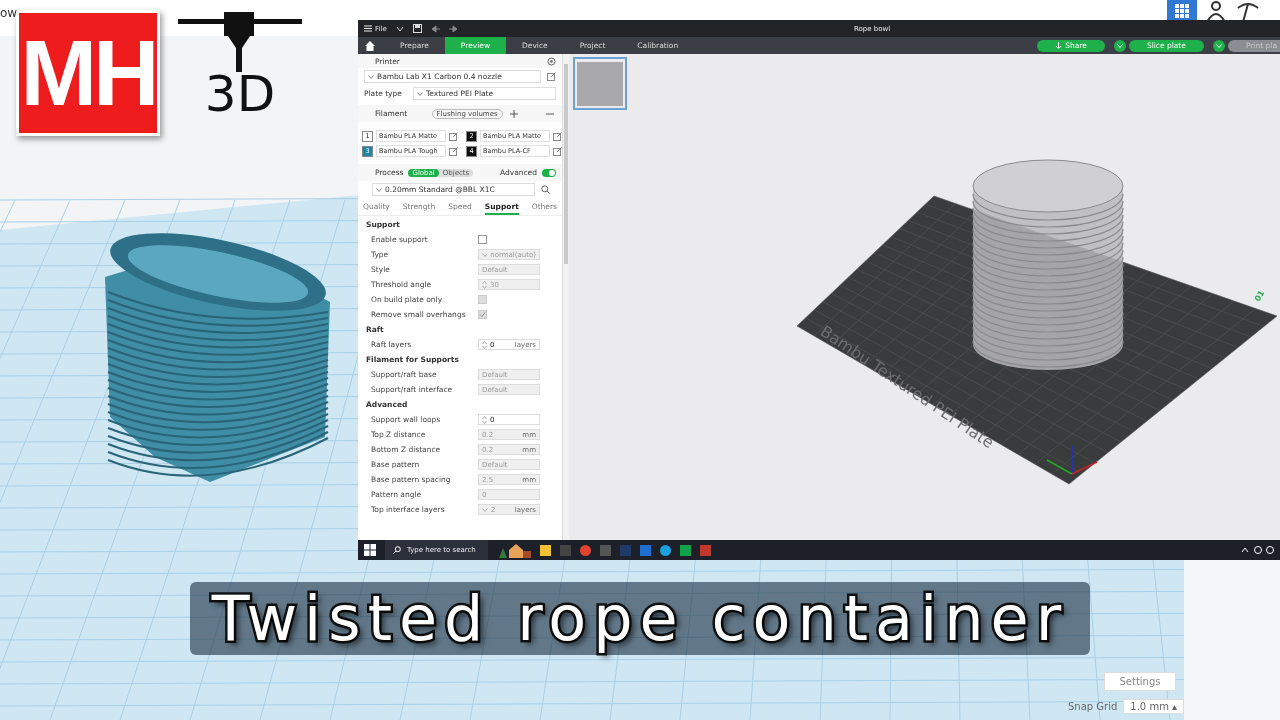 The height and width of the screenshot is (720, 1280). I want to click on grid-view-icon, so click(1182, 11).